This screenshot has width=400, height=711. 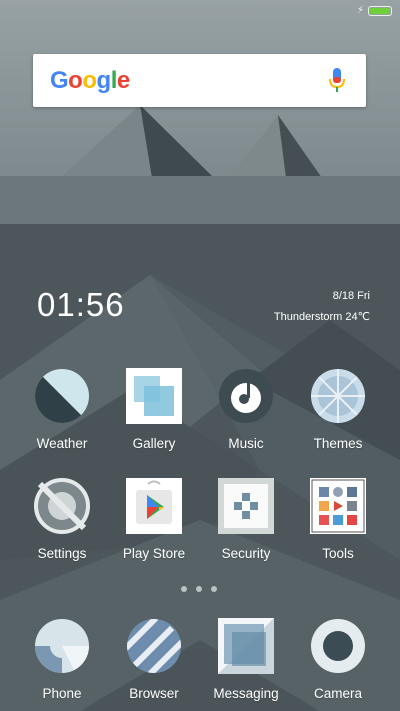 I want to click on google-logo-letter: g, so click(x=104, y=80).